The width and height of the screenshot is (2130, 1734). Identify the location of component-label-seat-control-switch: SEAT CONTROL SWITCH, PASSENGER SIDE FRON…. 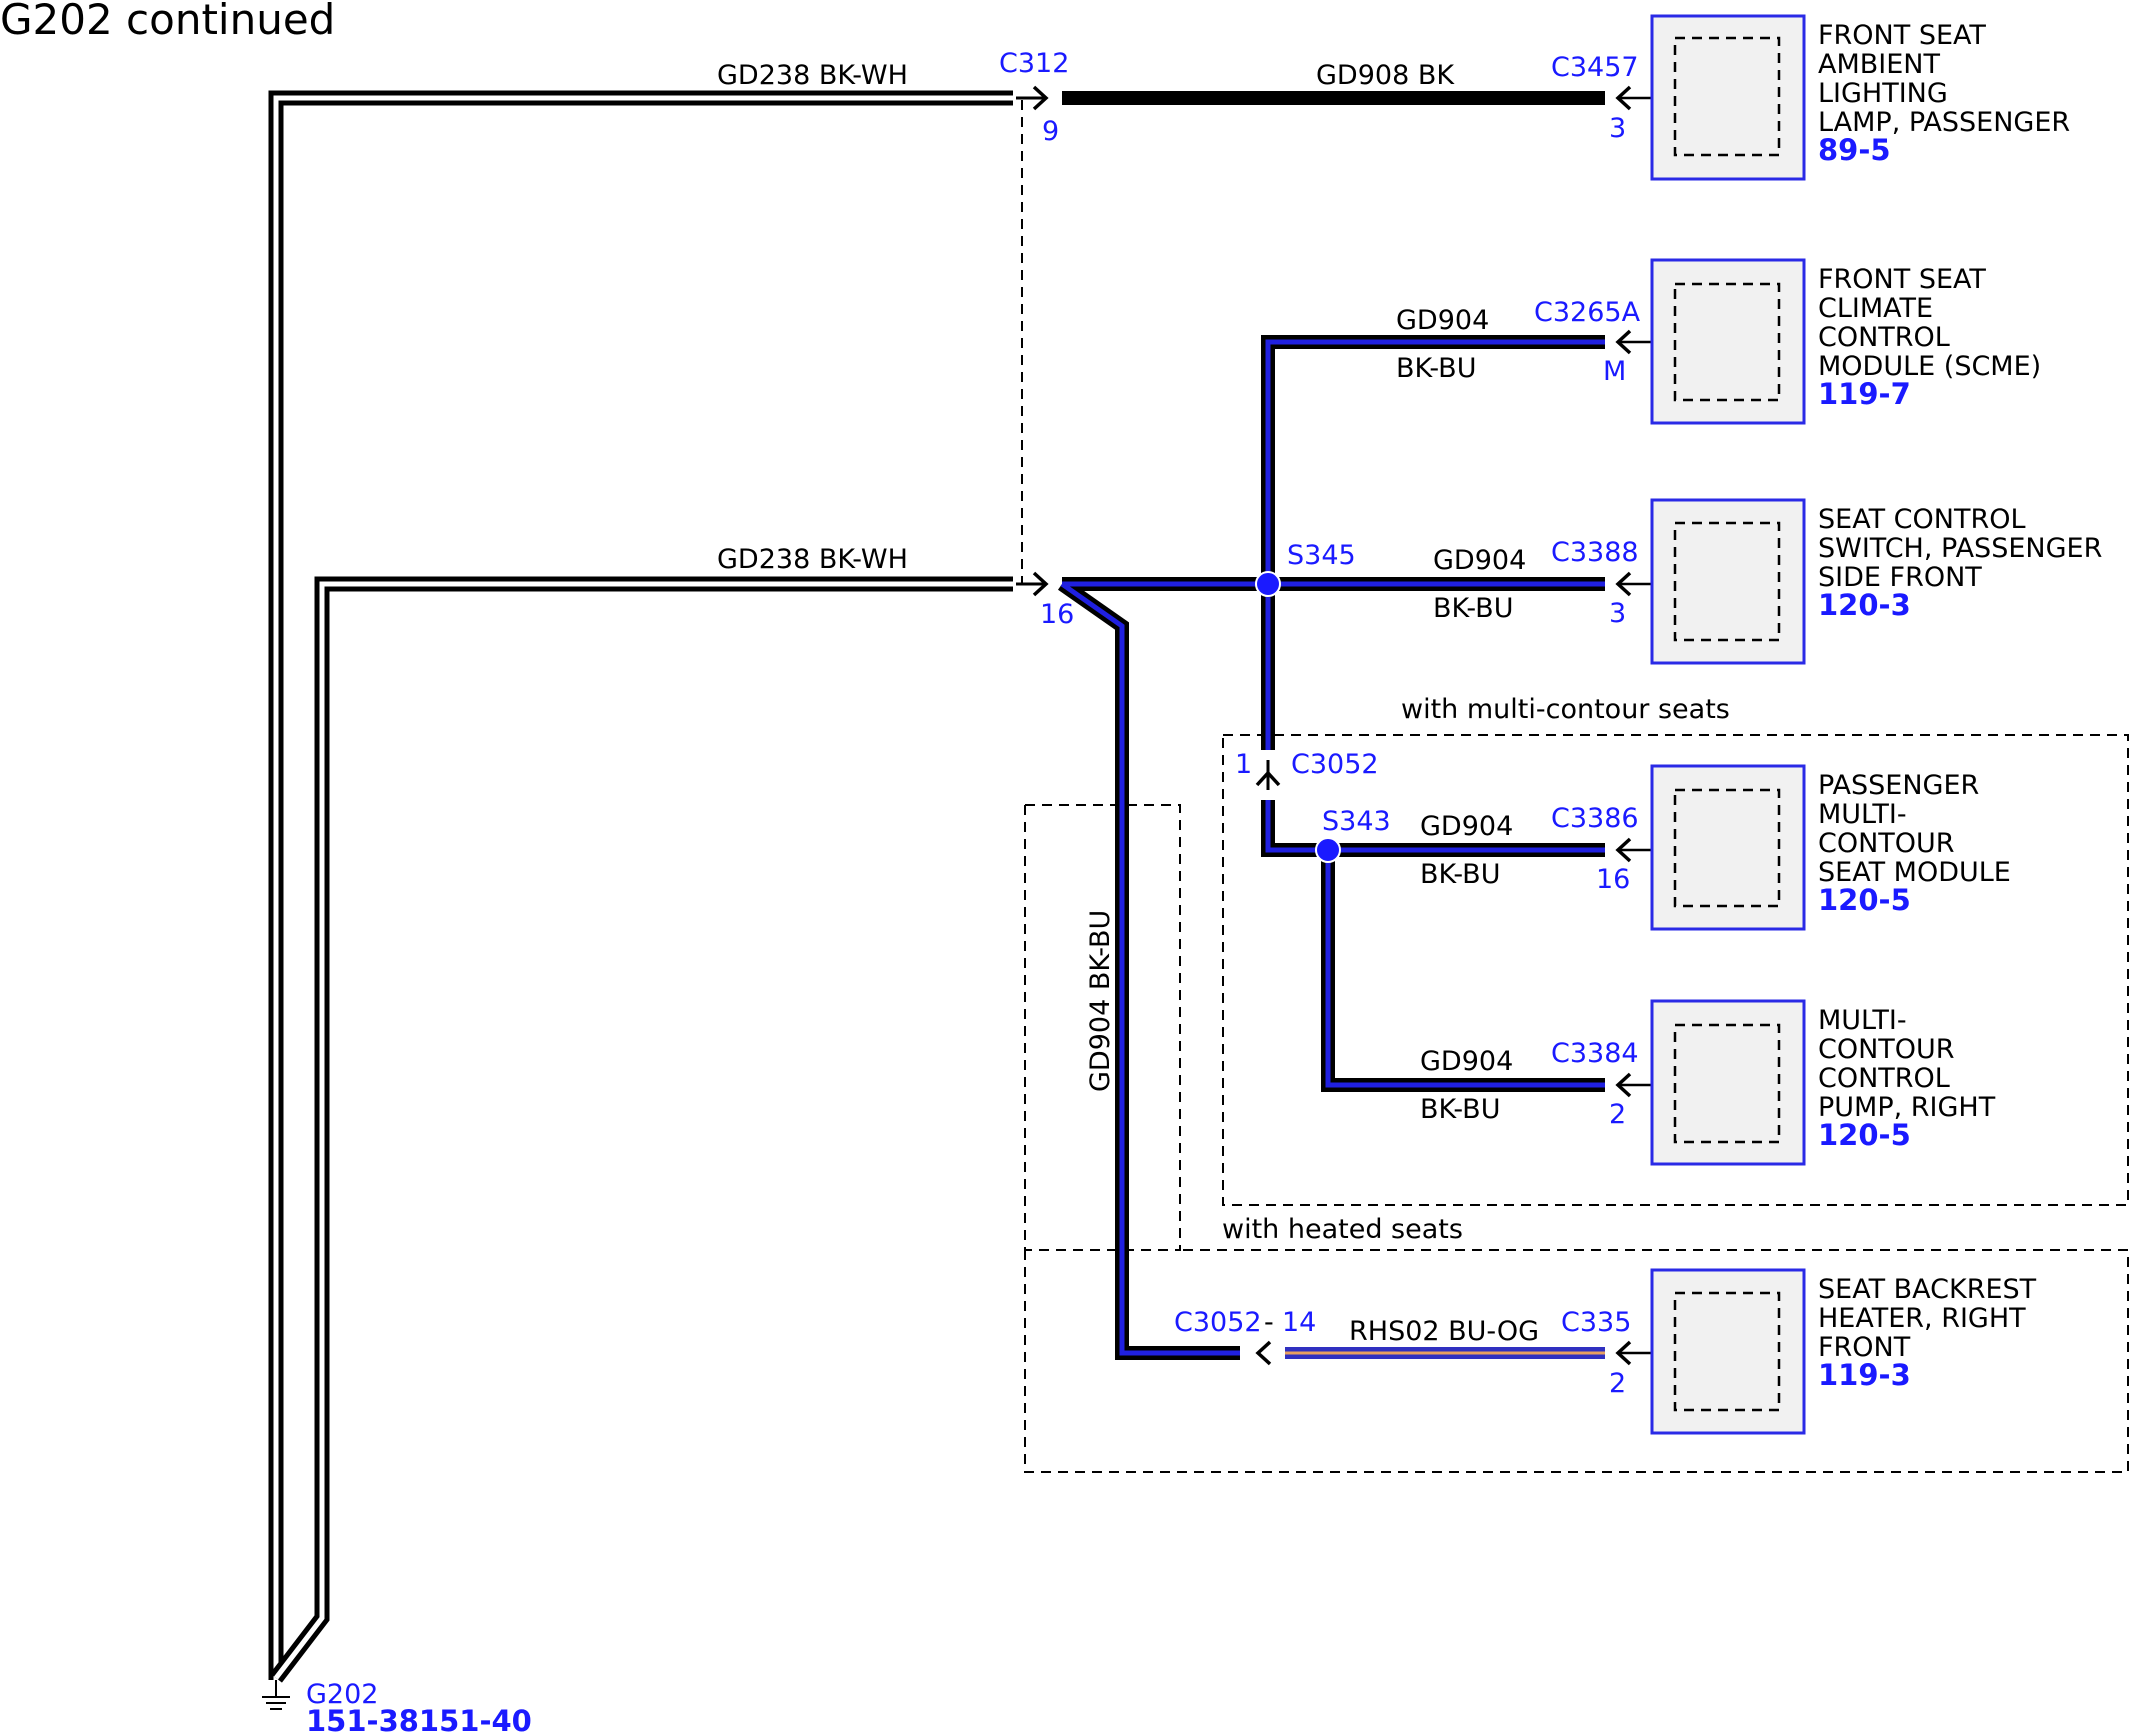
(1960, 563).